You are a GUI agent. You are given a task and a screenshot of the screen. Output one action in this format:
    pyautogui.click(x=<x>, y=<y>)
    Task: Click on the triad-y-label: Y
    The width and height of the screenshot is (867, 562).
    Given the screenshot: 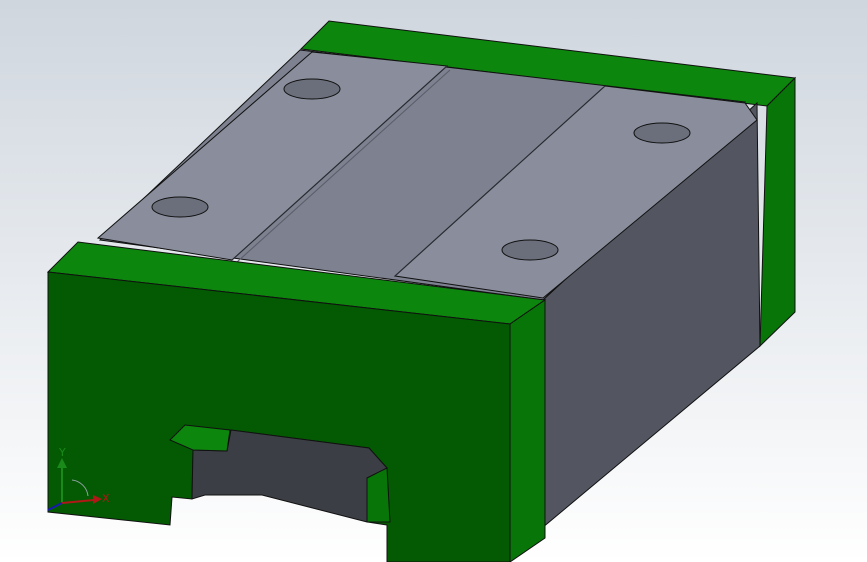 What is the action you would take?
    pyautogui.click(x=62, y=452)
    